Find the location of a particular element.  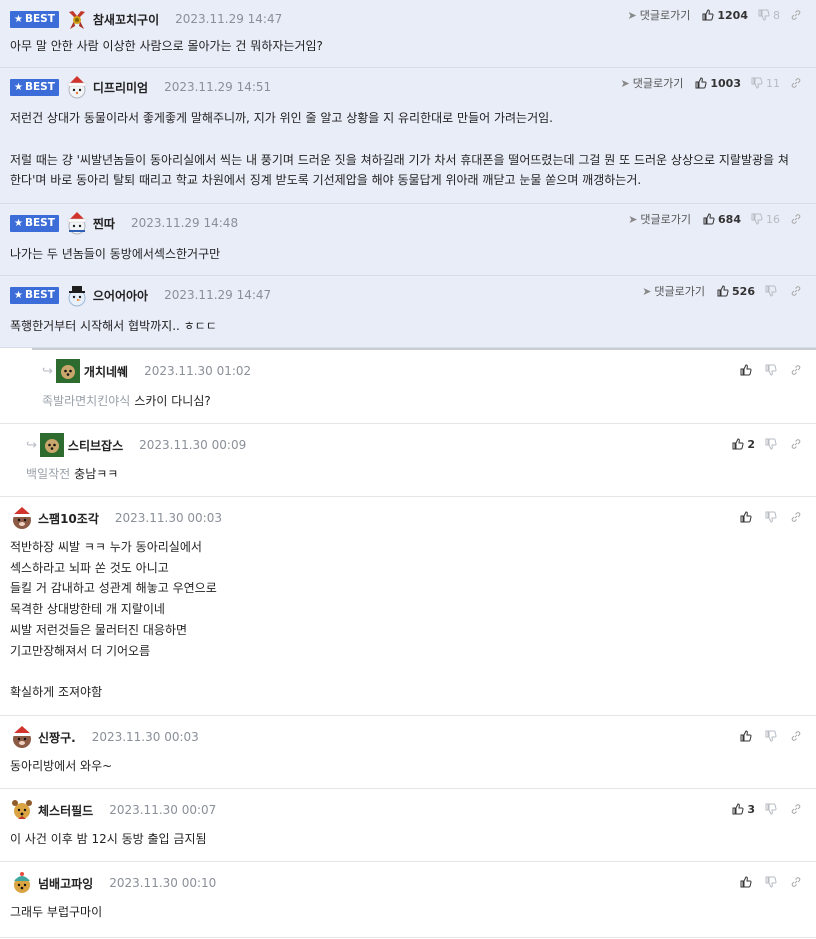

timestamp: 2023.11.29 14:47 is located at coordinates (229, 19).